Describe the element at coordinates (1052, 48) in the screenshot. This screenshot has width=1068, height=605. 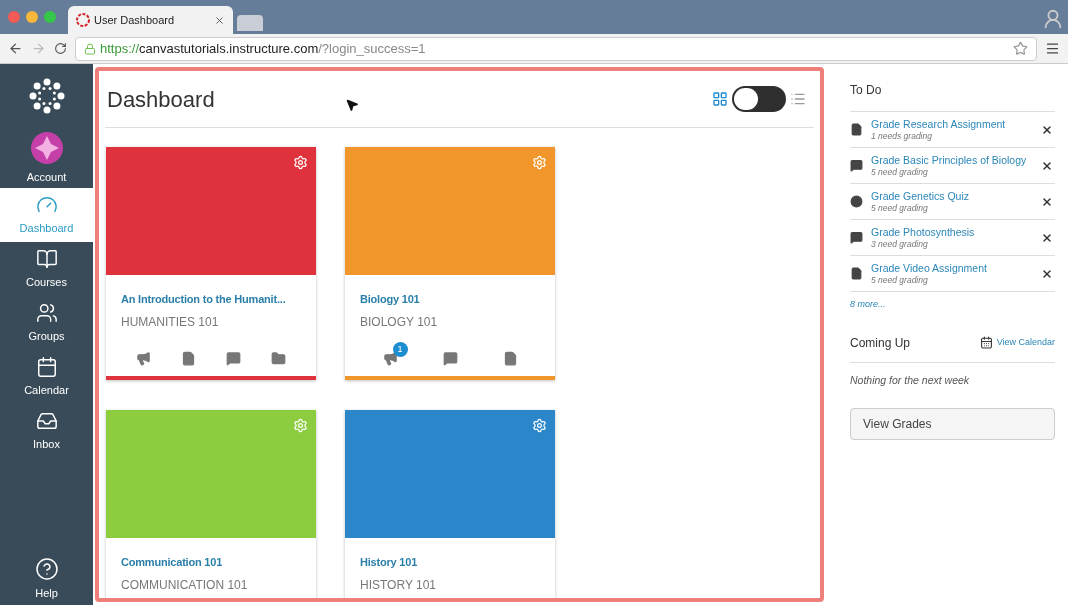
I see `menu-icon` at that location.